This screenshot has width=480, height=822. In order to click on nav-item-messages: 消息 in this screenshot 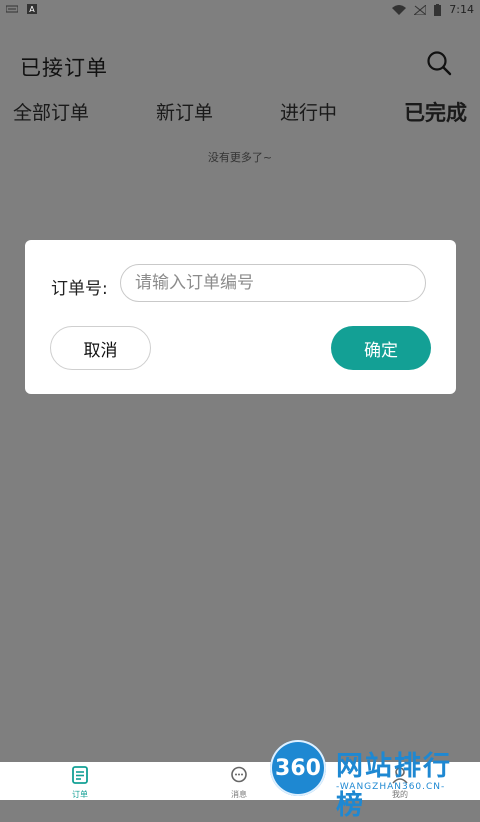, I will do `click(239, 783)`.